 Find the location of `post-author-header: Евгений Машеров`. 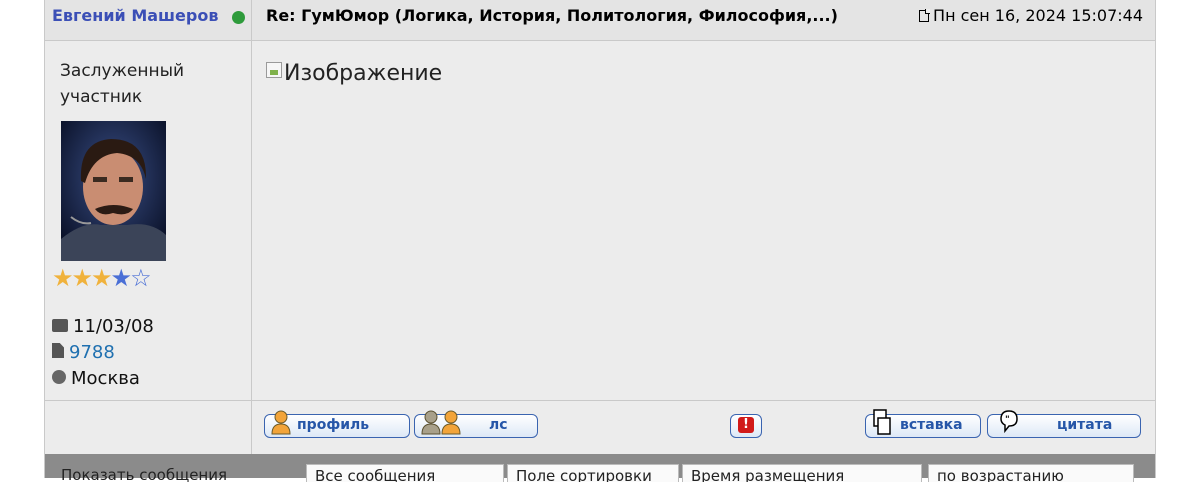

post-author-header: Евгений Машеров is located at coordinates (148, 20).